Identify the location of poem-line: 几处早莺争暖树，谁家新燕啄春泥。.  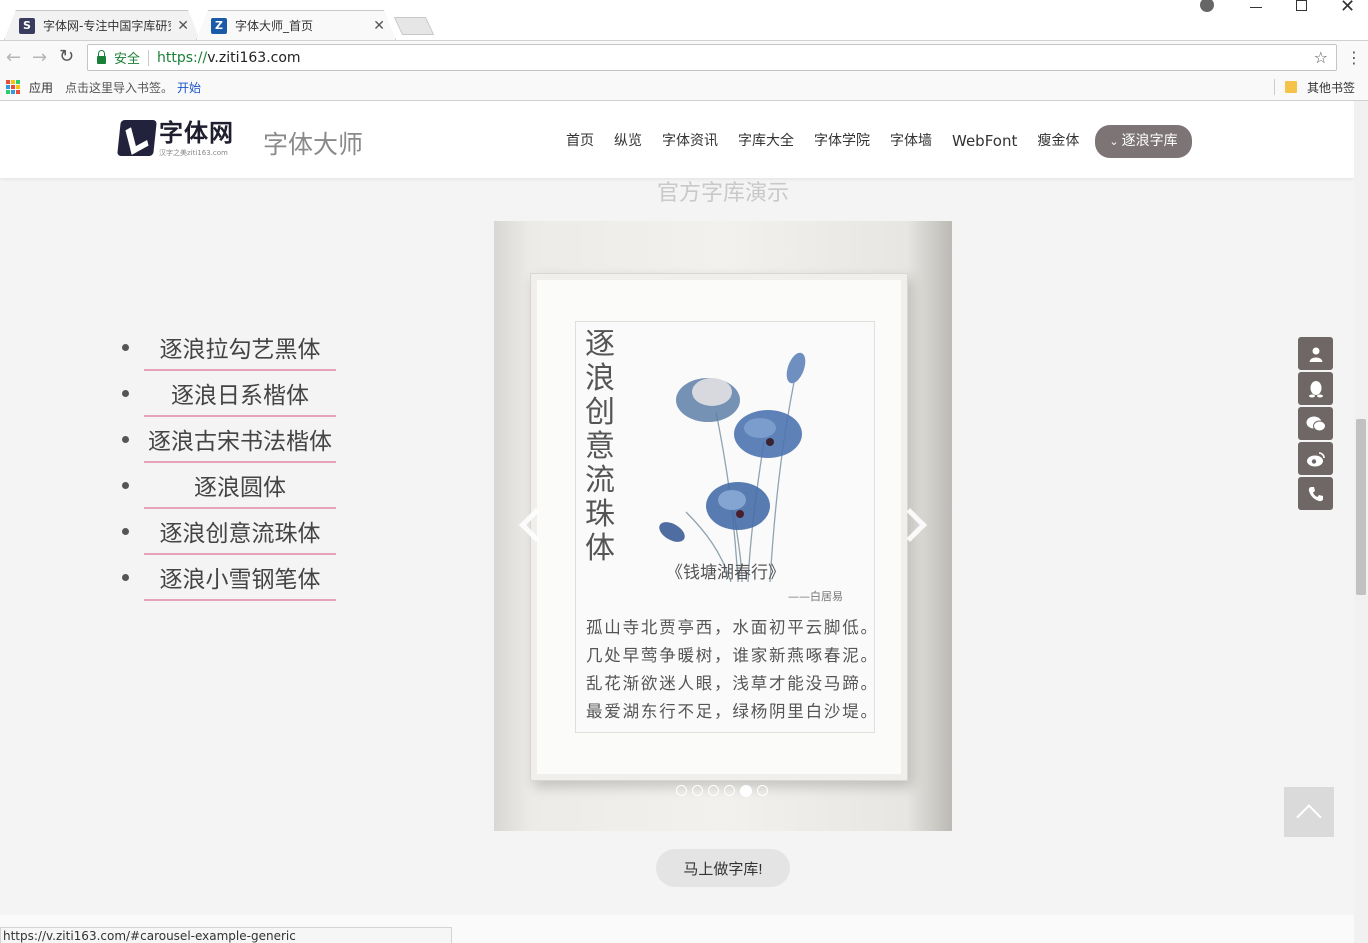
(732, 655).